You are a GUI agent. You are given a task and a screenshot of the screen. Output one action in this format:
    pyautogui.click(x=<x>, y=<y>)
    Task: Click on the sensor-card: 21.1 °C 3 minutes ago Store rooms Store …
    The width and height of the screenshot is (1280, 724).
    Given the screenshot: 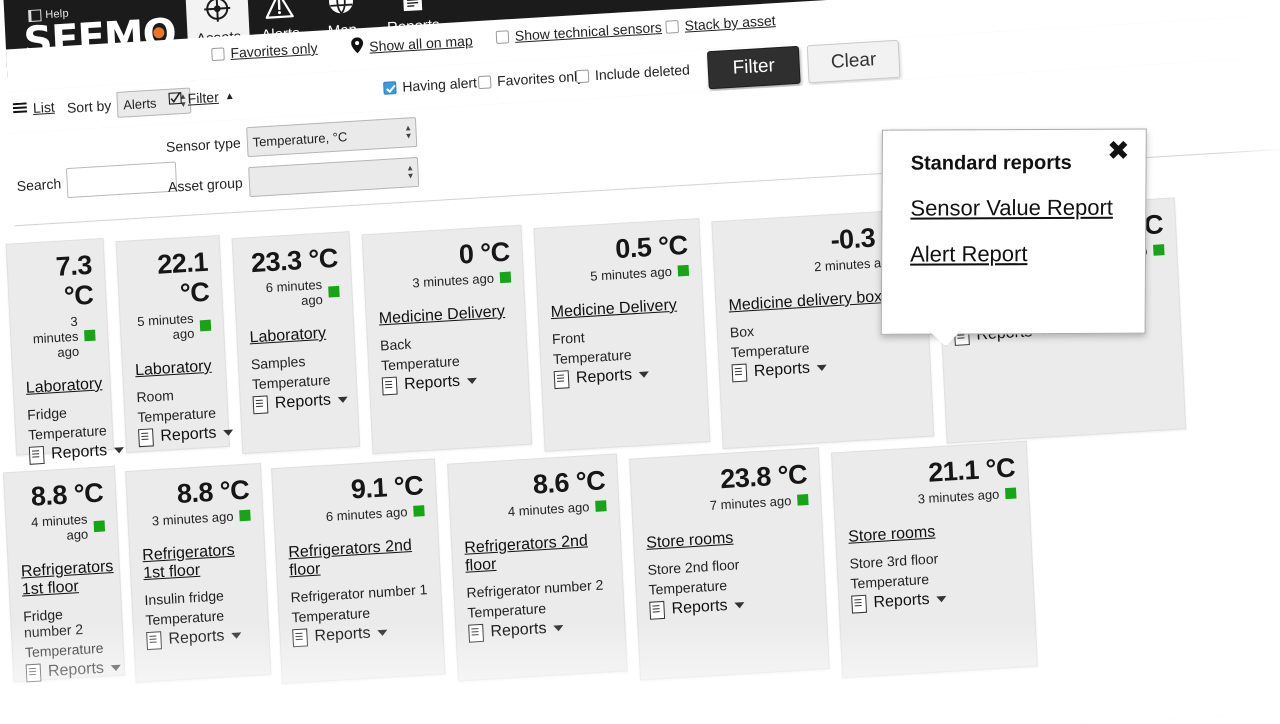 What is the action you would take?
    pyautogui.click(x=934, y=559)
    